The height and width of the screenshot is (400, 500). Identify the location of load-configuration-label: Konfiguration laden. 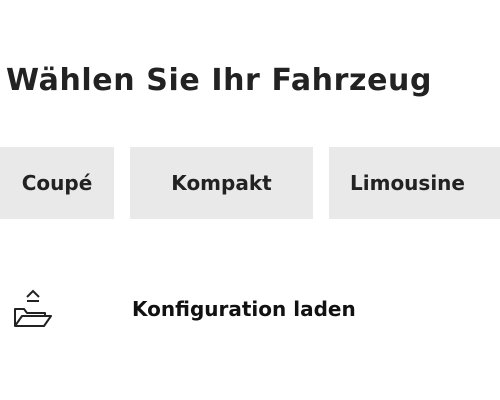
(244, 309).